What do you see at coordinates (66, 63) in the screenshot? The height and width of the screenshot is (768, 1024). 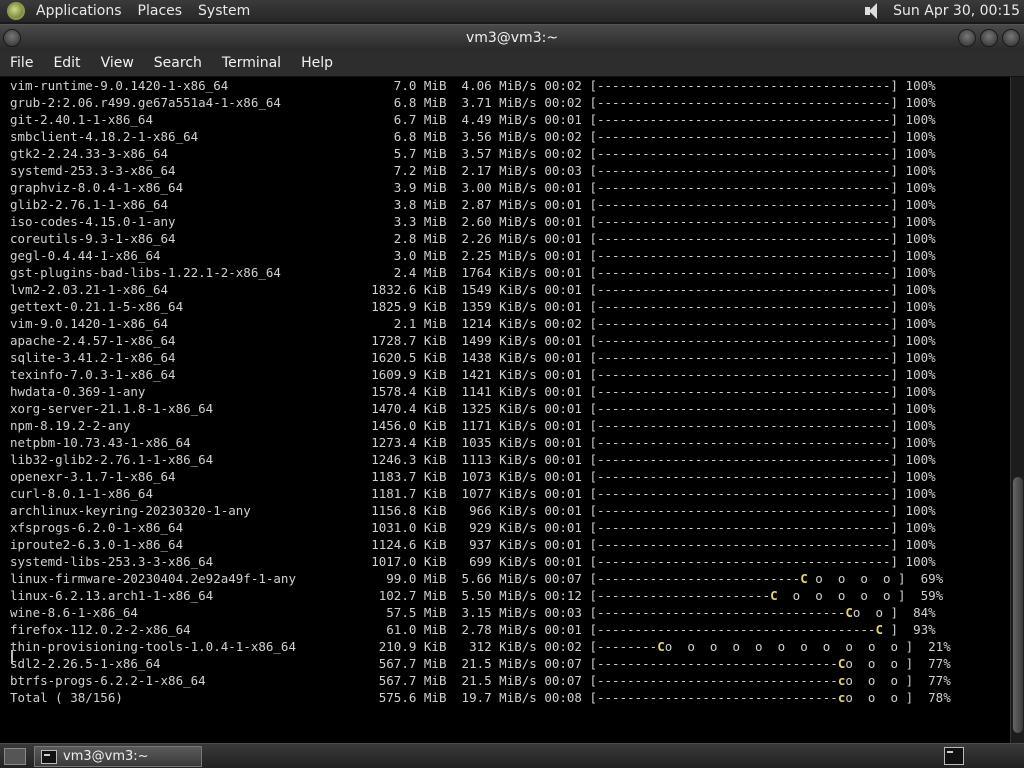 I see `menu-edit: Edit` at bounding box center [66, 63].